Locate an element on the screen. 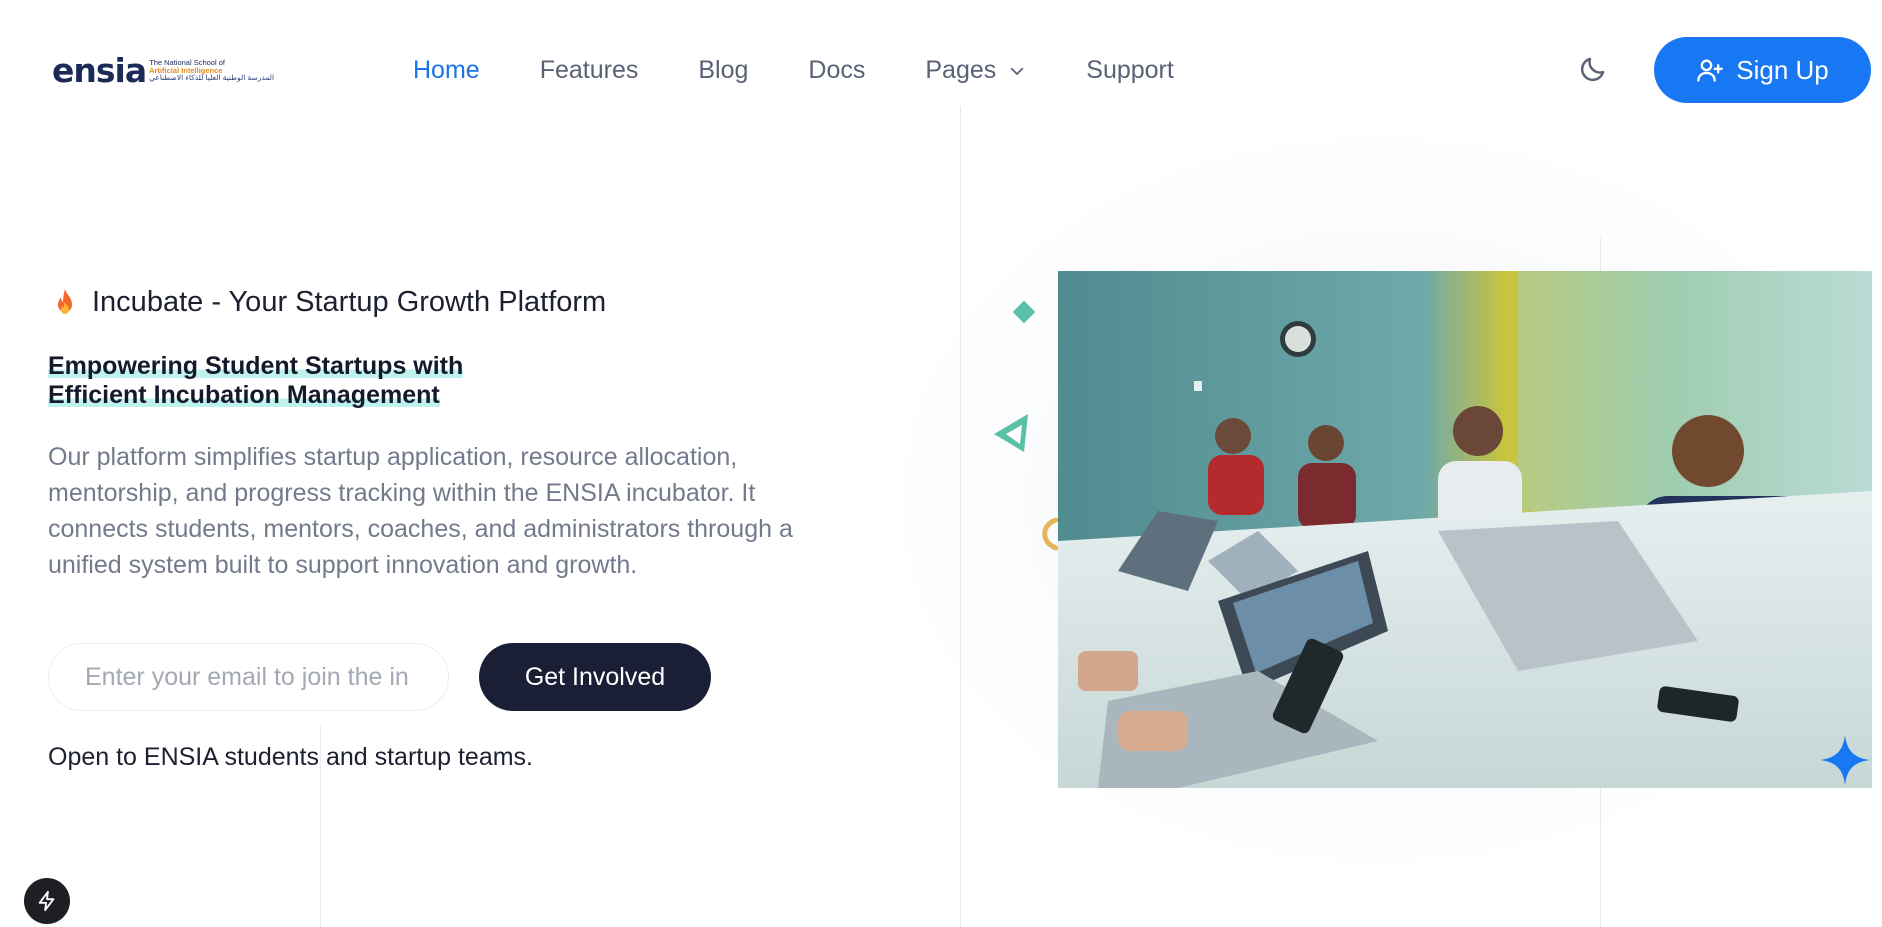 This screenshot has width=1882, height=927. main-nav: Home Features Blog Docs Pages Support is located at coordinates (823, 70).